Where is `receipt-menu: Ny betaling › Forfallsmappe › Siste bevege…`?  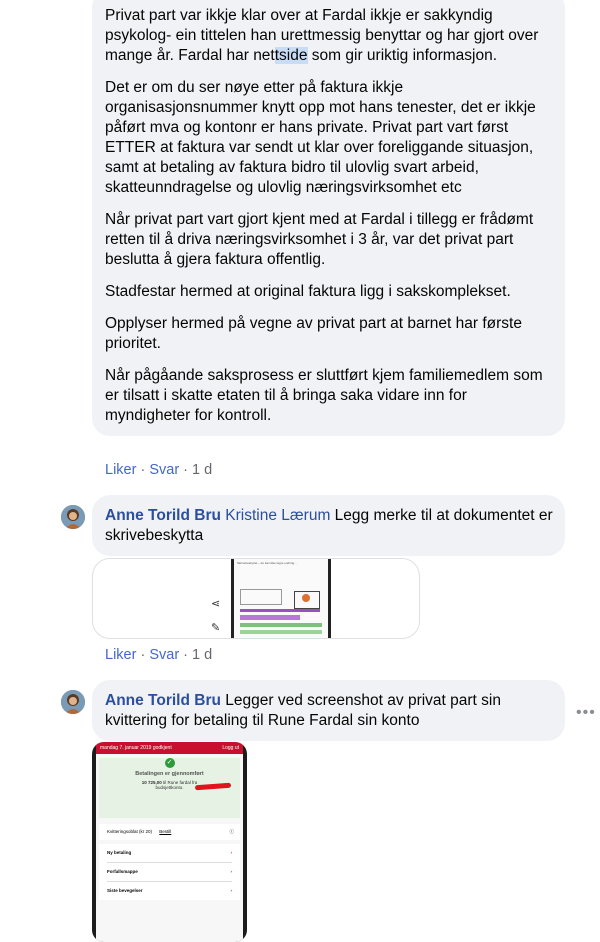 receipt-menu: Ny betaling › Forfallsmappe › Siste bevege… is located at coordinates (169, 872).